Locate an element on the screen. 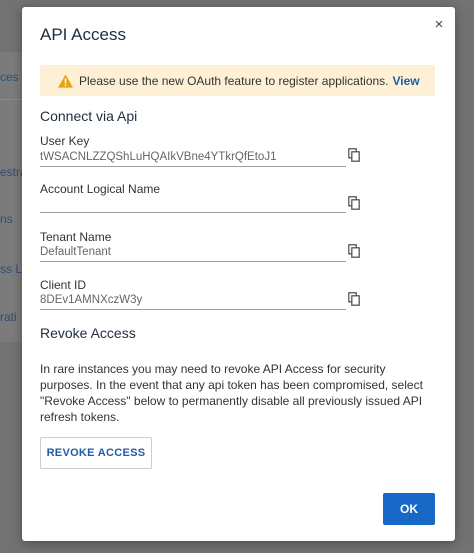 The image size is (474, 553). account-logical-name-field is located at coordinates (193, 204).